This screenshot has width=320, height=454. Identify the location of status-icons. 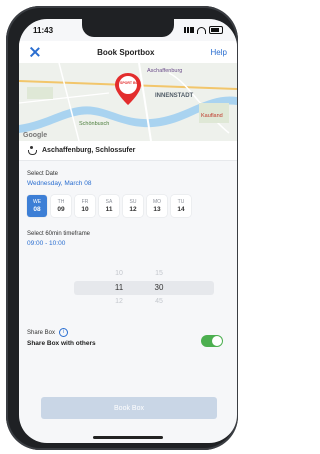
(203, 30).